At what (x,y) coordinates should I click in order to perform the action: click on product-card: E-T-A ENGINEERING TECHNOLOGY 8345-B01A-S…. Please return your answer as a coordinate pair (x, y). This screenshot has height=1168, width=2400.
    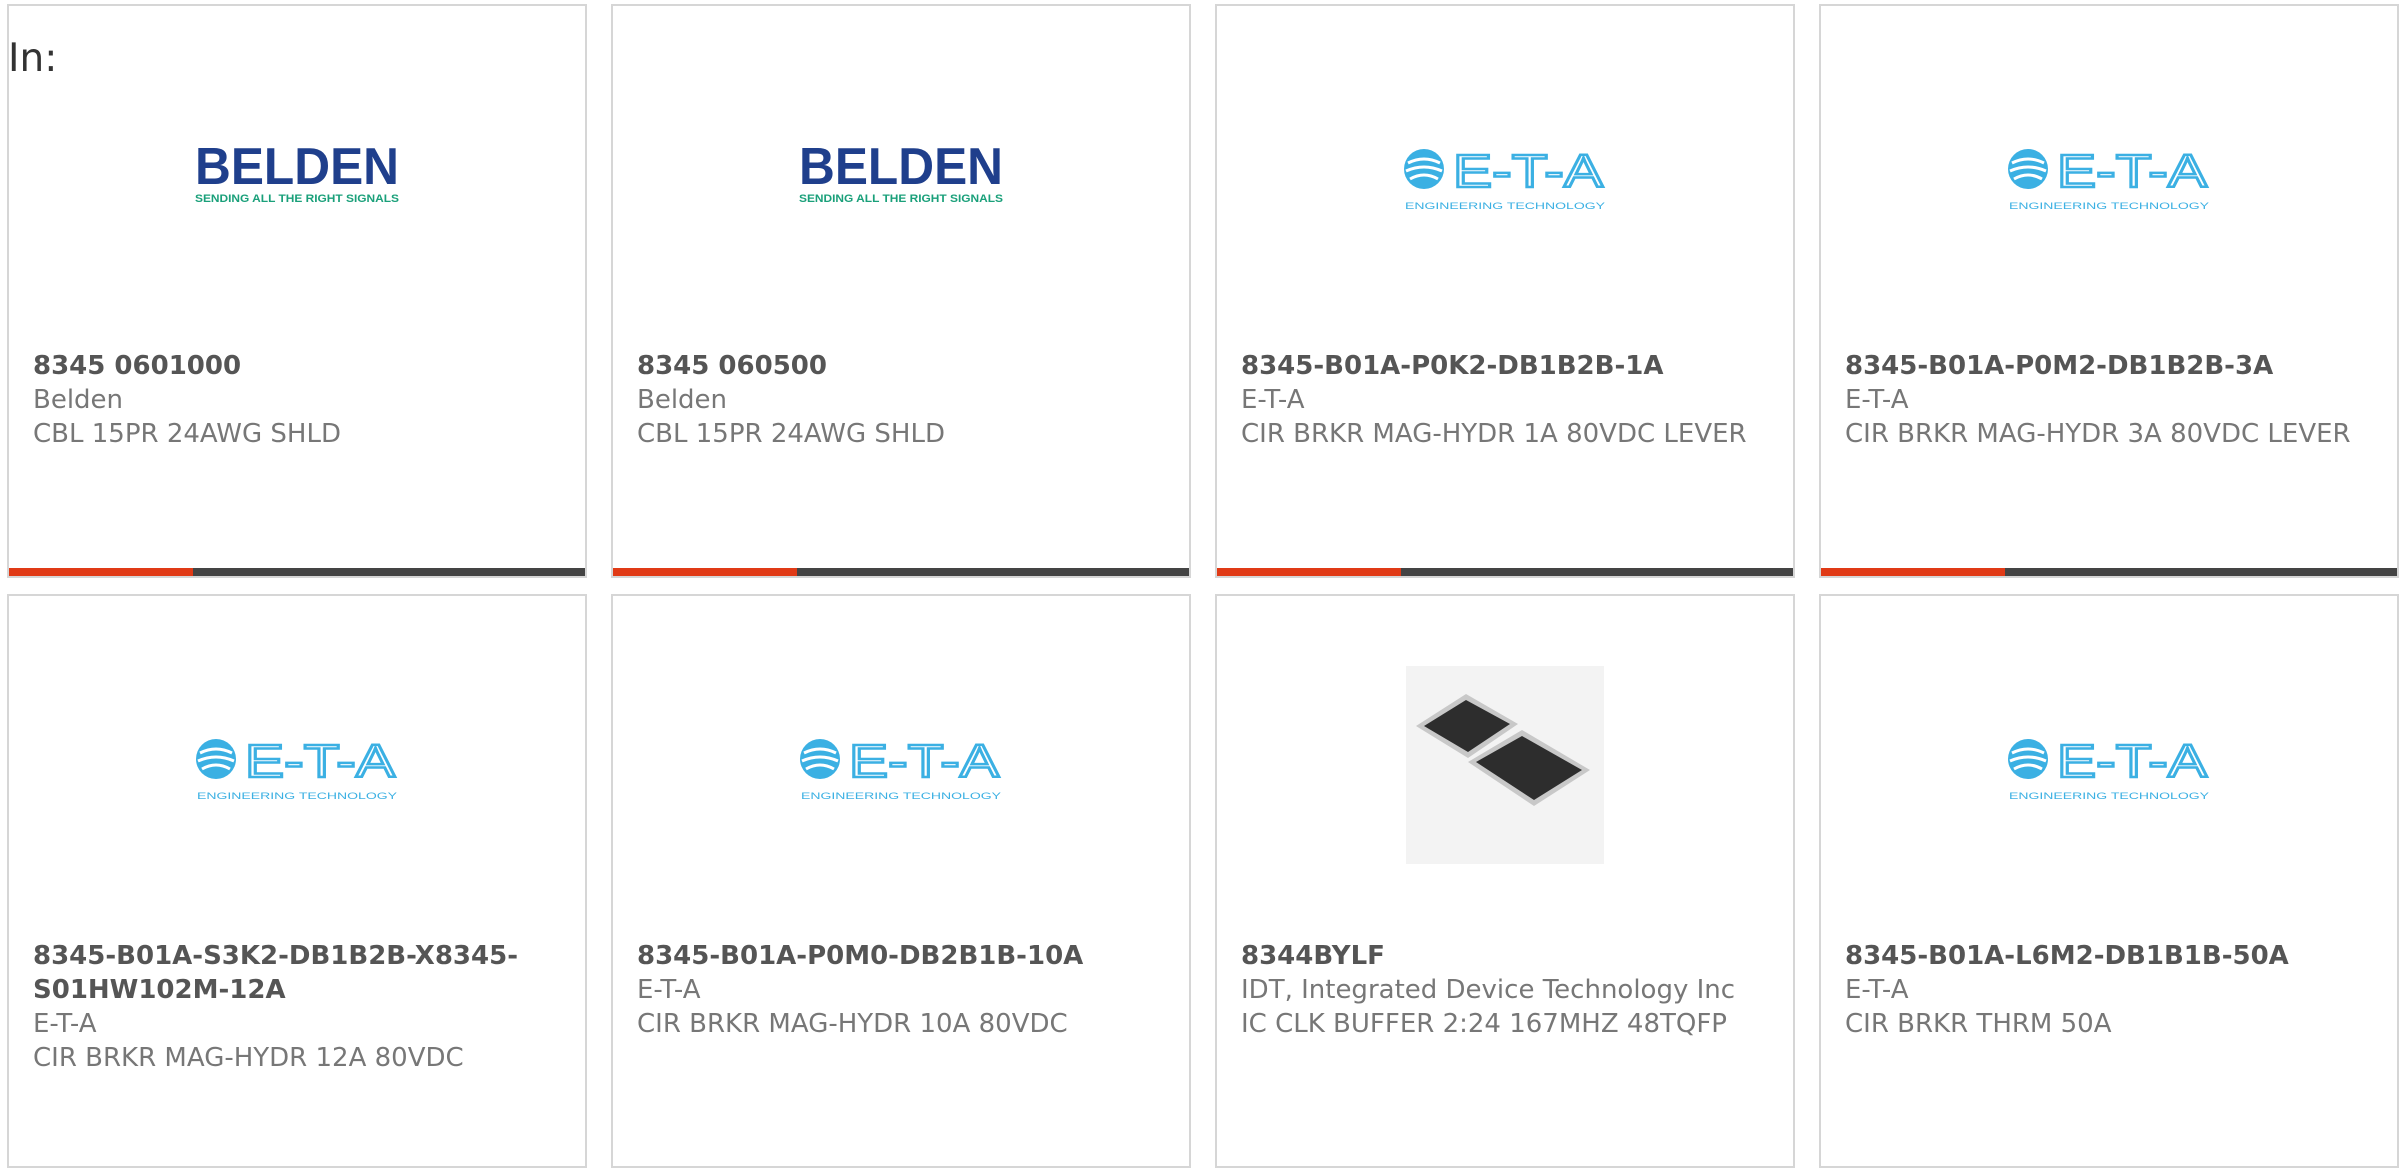
    Looking at the image, I should click on (297, 881).